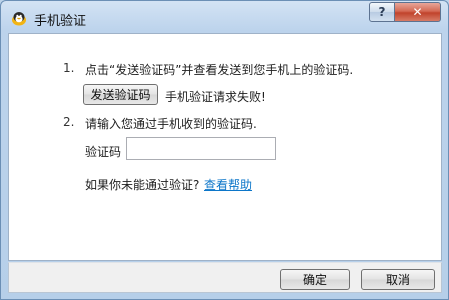 The width and height of the screenshot is (449, 300). I want to click on close-button: ✕, so click(418, 12).